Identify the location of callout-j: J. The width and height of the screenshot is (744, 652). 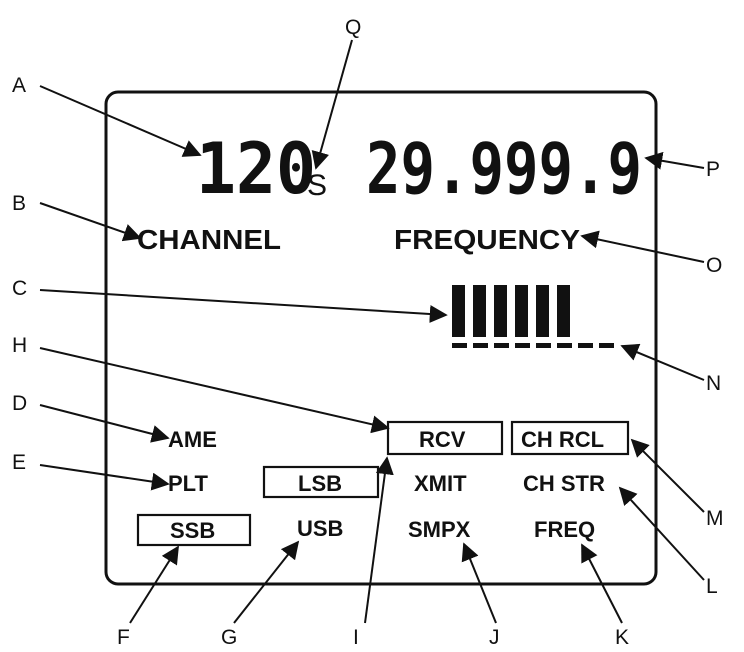
(494, 637).